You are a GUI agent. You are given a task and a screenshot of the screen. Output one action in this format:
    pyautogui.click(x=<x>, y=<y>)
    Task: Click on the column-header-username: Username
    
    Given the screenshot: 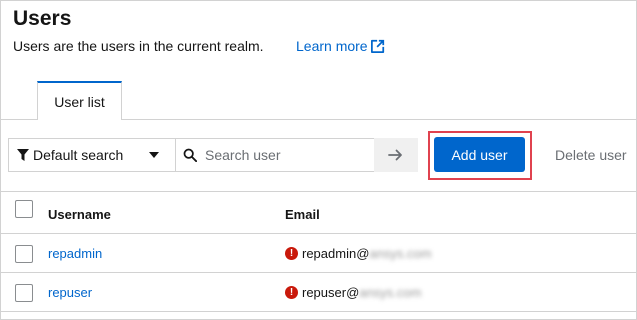 What is the action you would take?
    pyautogui.click(x=79, y=214)
    